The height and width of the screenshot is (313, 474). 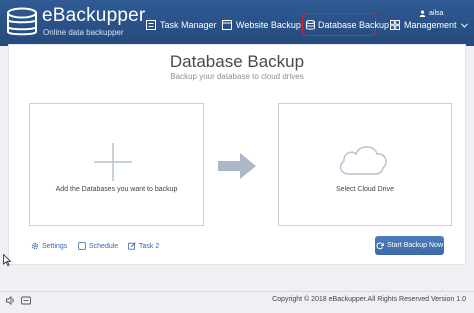 I want to click on nav-management: Management, so click(x=429, y=25).